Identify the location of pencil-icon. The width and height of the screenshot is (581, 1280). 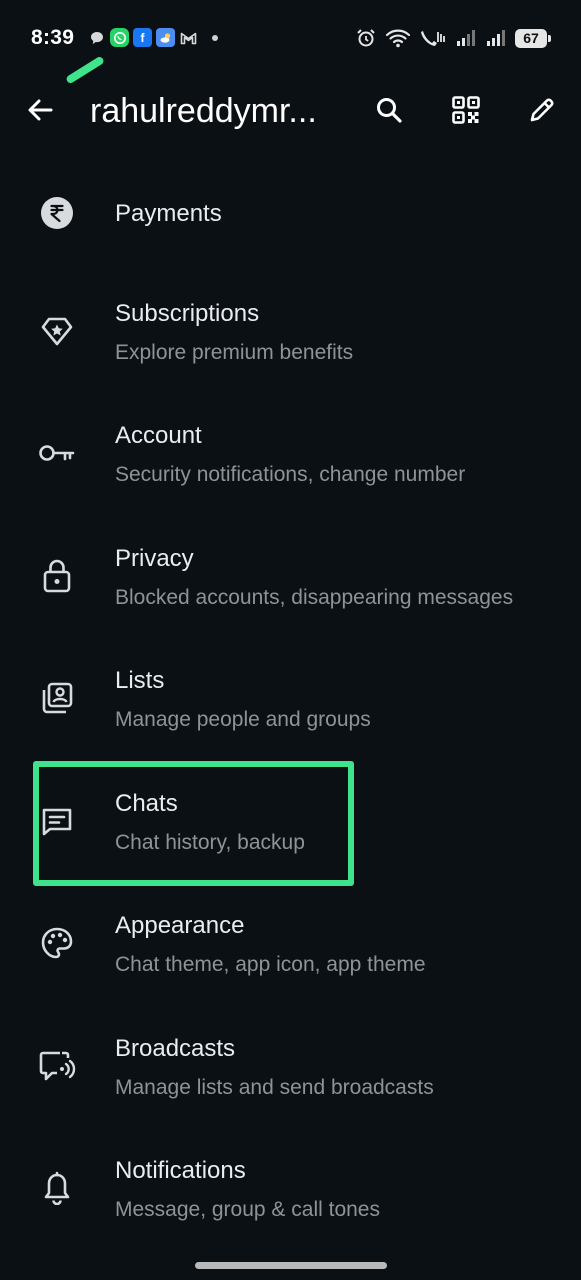
(542, 110).